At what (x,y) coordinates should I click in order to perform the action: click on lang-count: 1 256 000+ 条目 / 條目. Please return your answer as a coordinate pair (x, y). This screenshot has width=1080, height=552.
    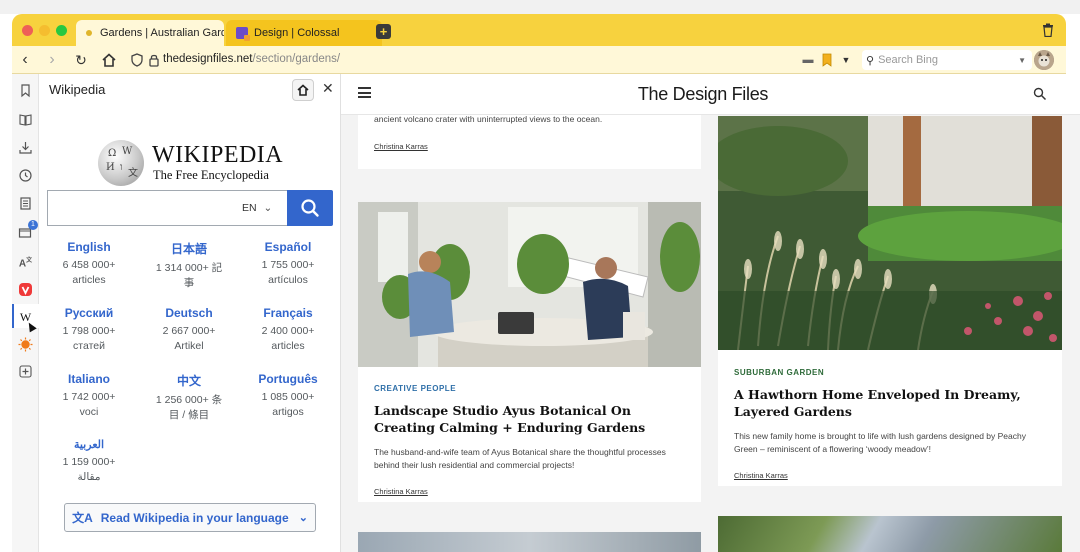
    Looking at the image, I should click on (189, 407).